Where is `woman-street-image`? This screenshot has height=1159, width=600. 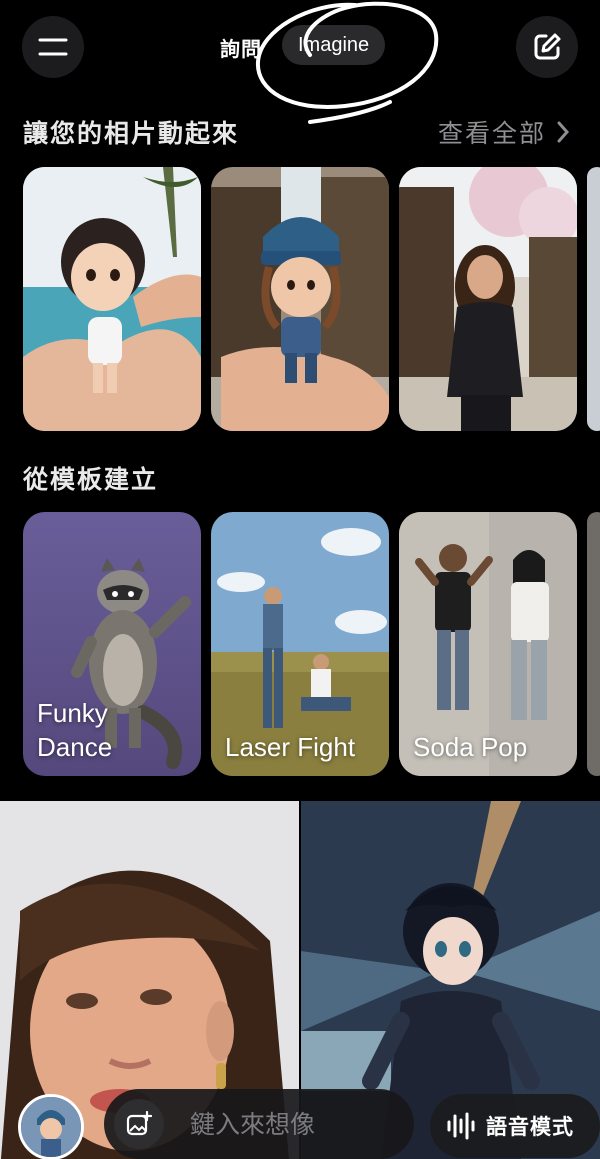
woman-street-image is located at coordinates (488, 299).